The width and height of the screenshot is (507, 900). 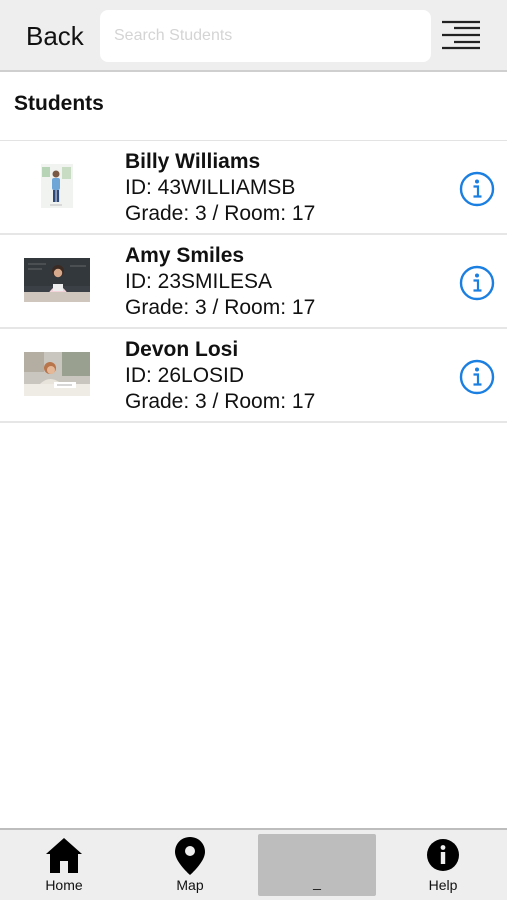 I want to click on tab-help-label: Help, so click(x=443, y=885).